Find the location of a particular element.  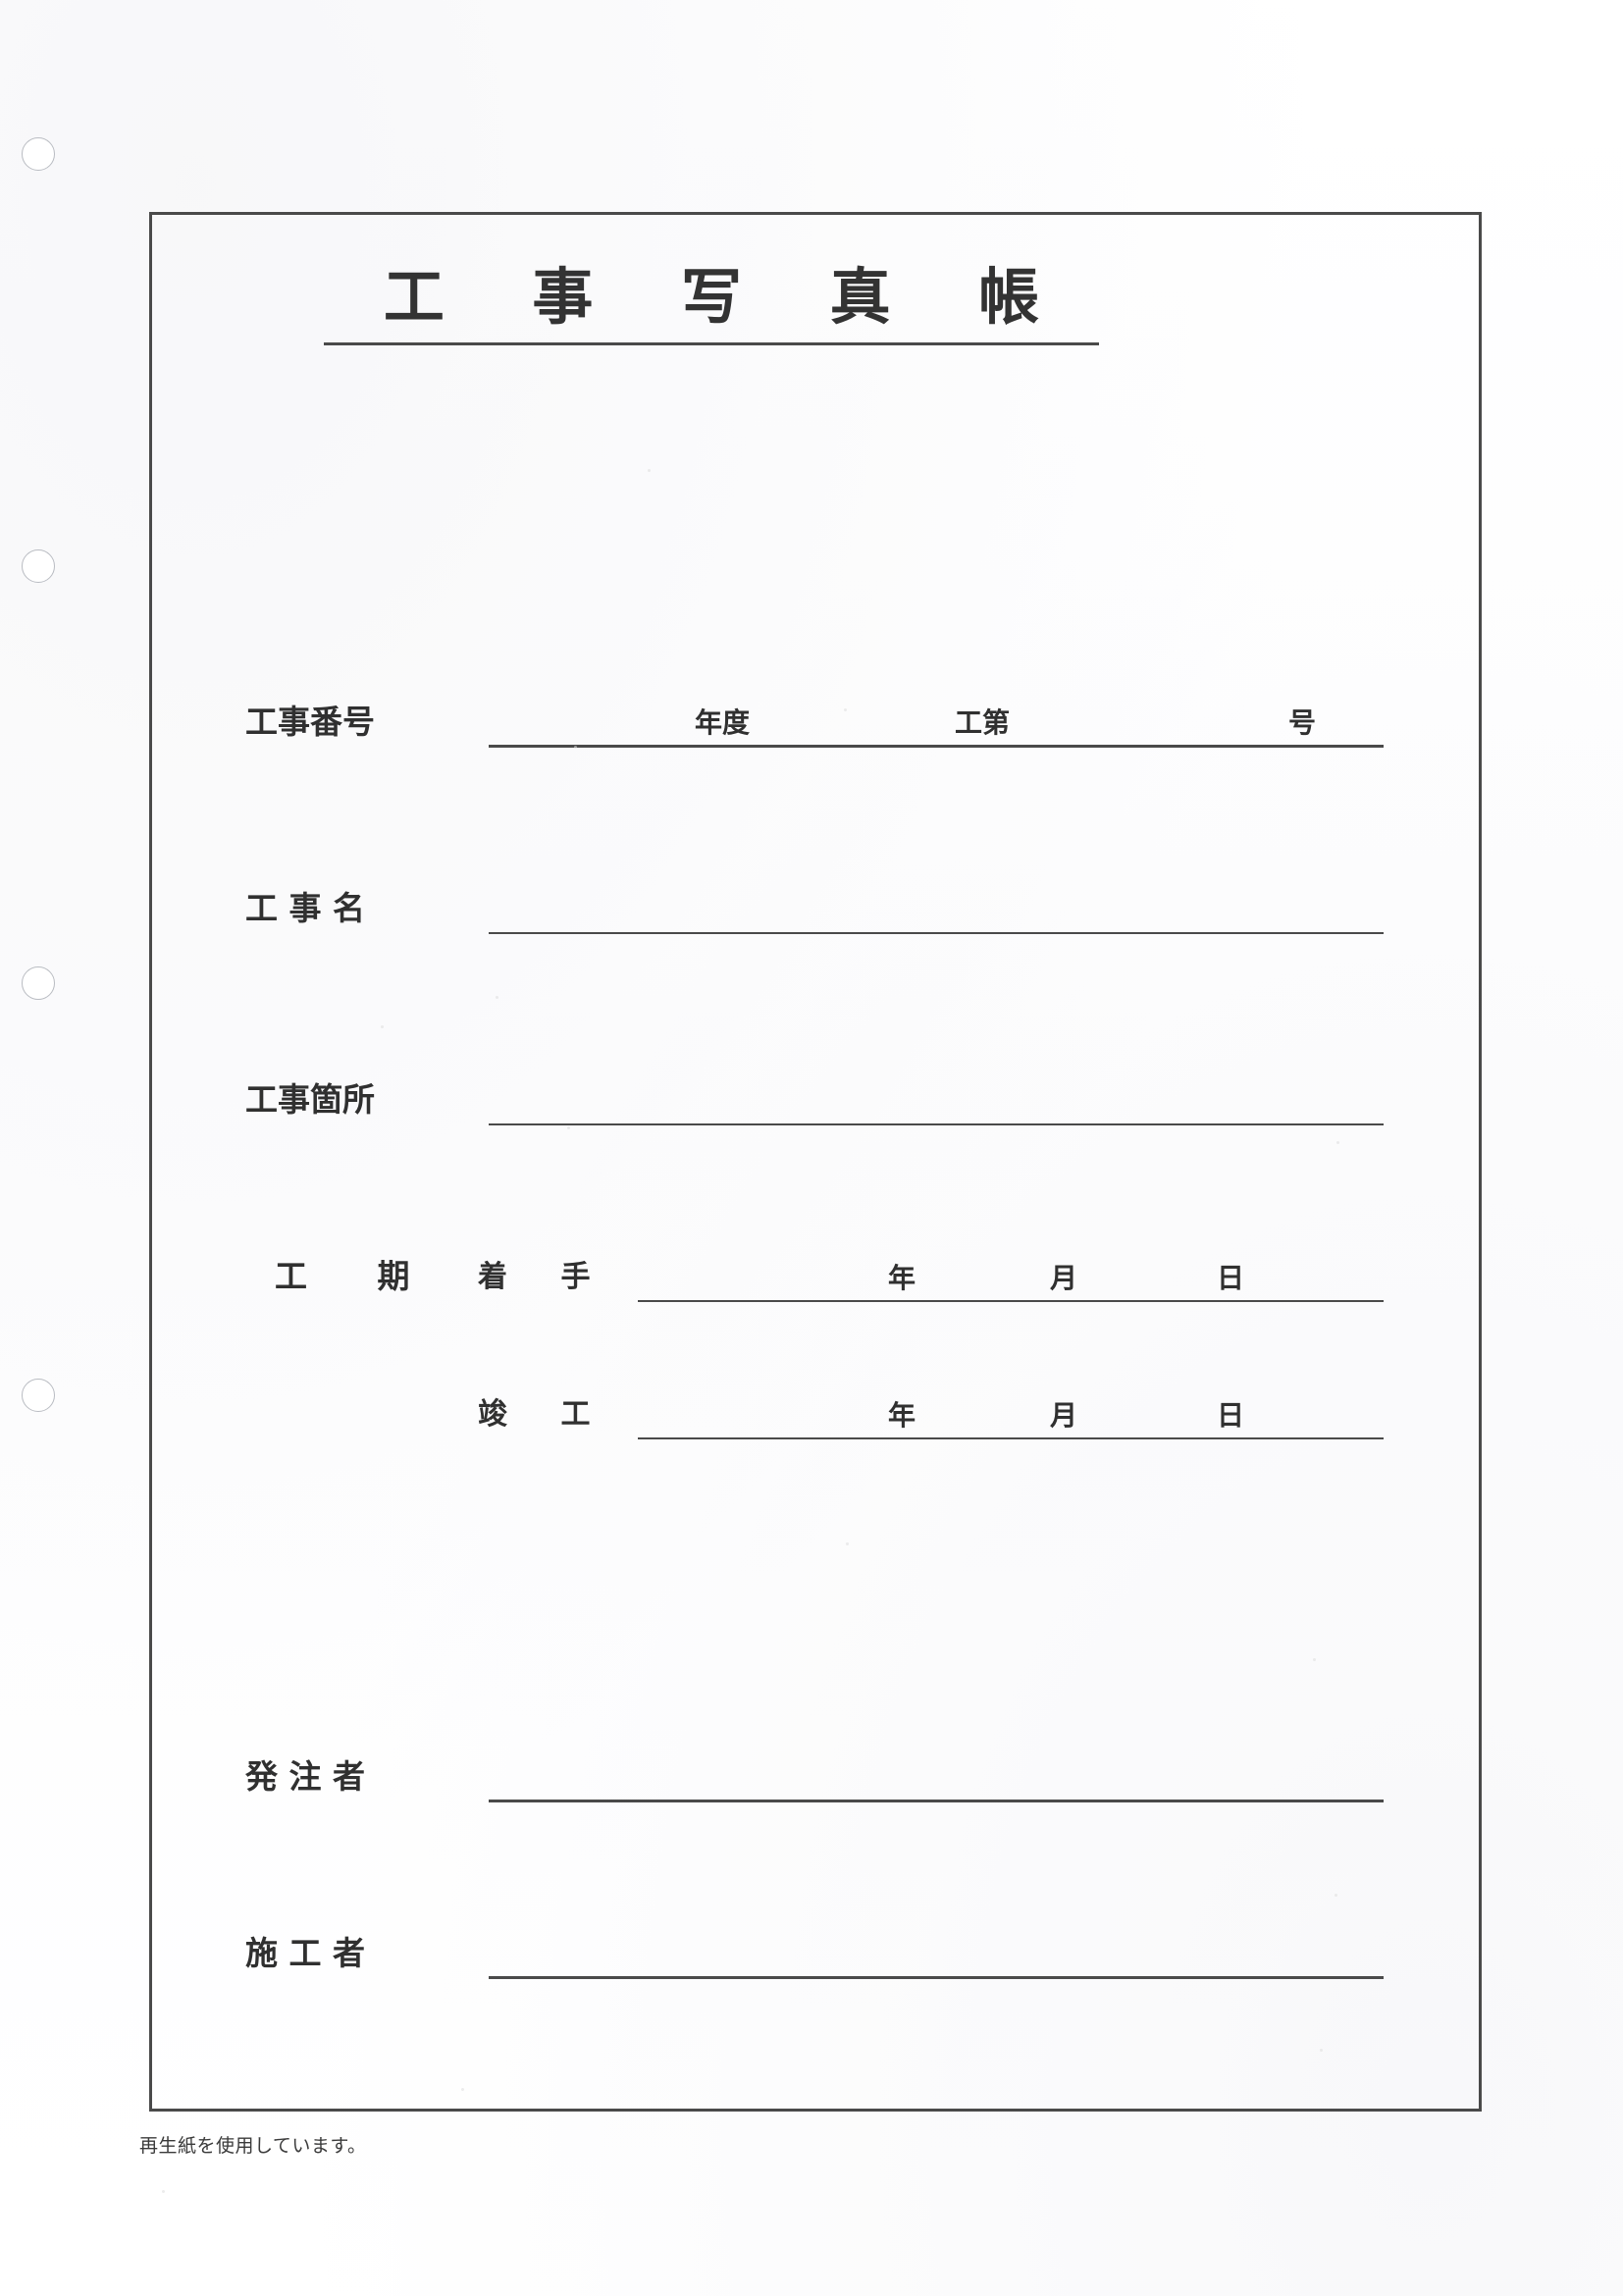

unit-fiscal-year: 年度 is located at coordinates (723, 722).